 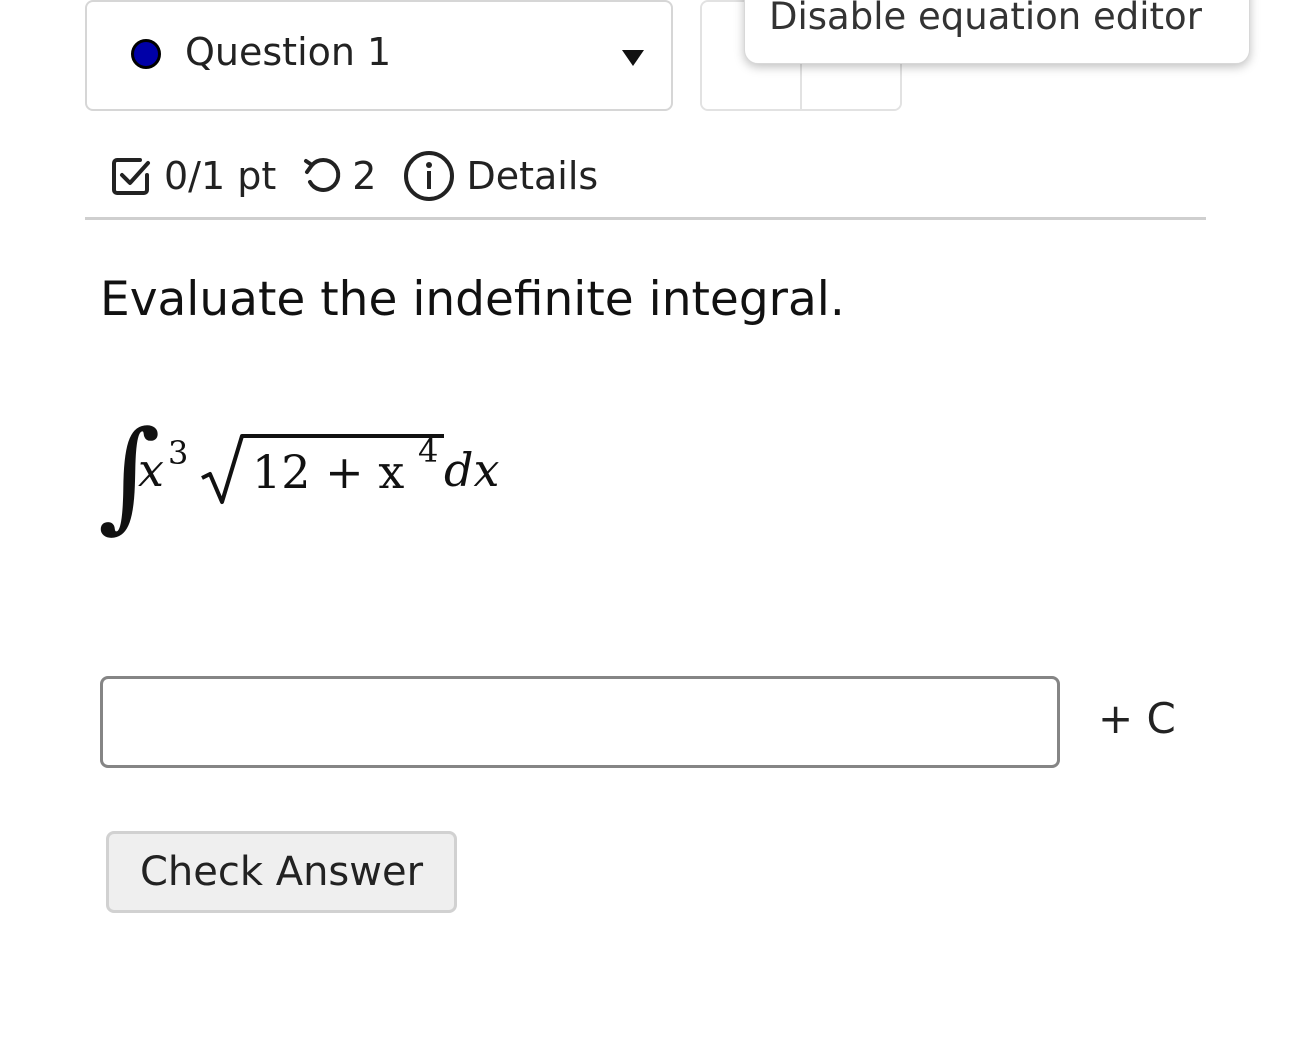 What do you see at coordinates (580, 722) in the screenshot?
I see `answer-input` at bounding box center [580, 722].